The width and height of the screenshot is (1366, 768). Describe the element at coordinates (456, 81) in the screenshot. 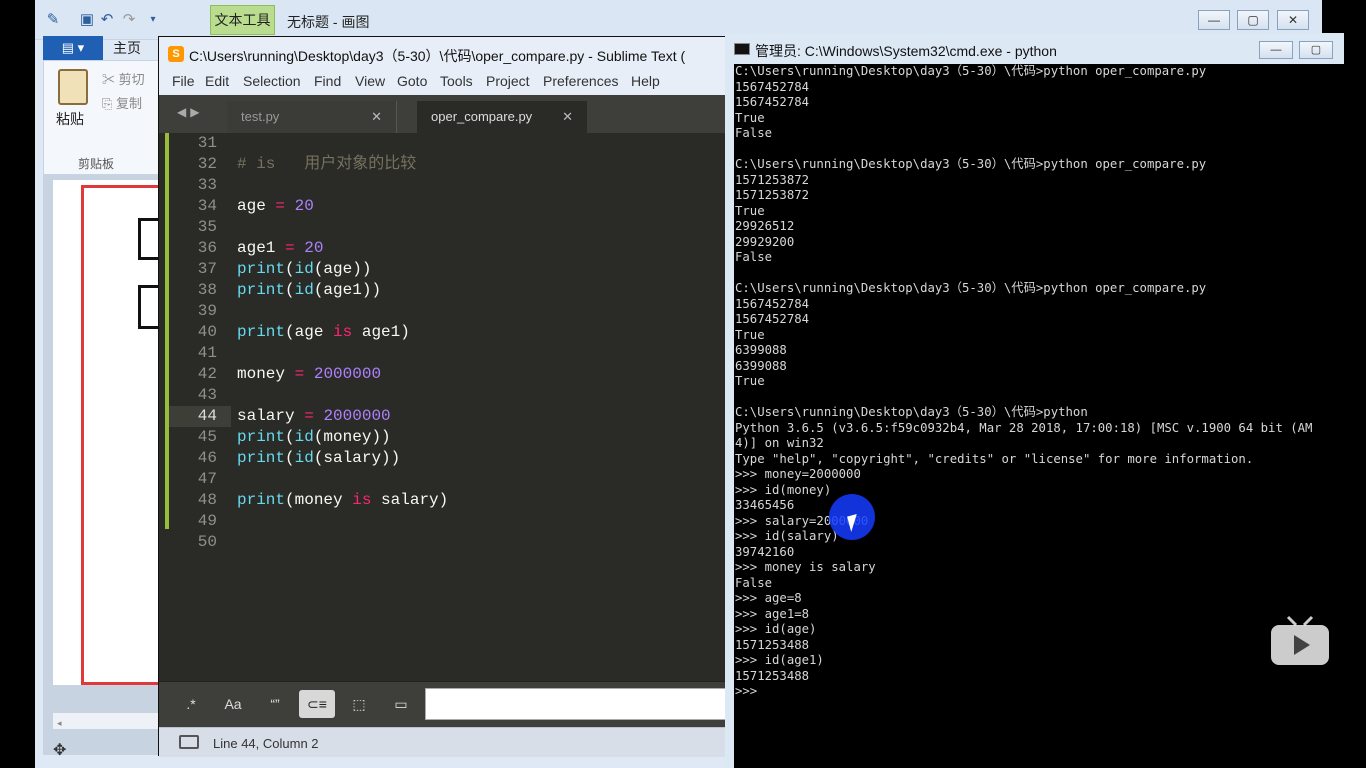

I see `menu-tools: Tools` at that location.